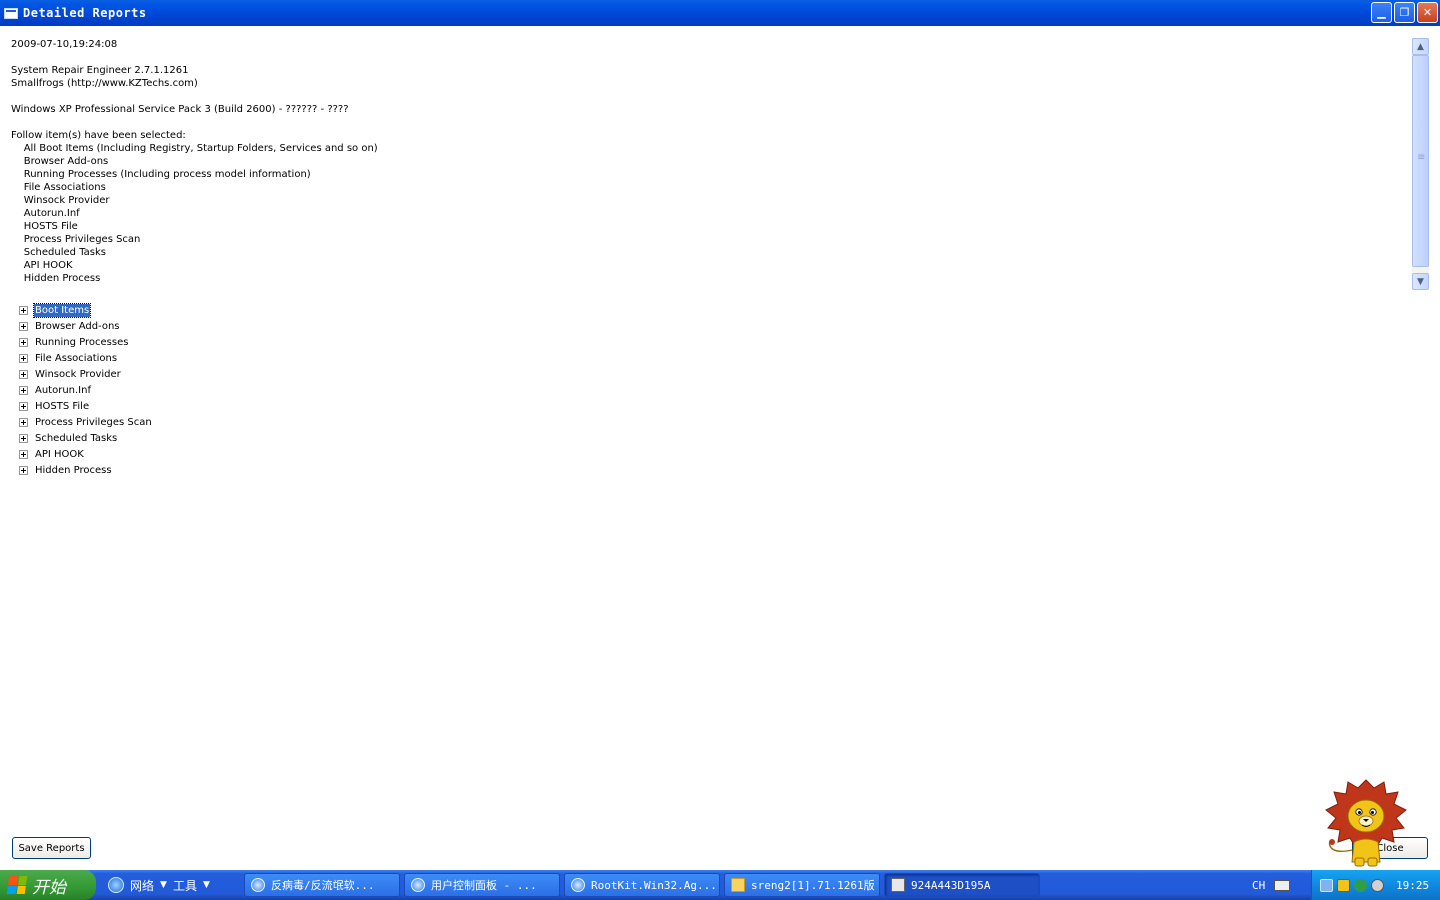 This screenshot has height=900, width=1440. I want to click on scroll-thumb, so click(1420, 161).